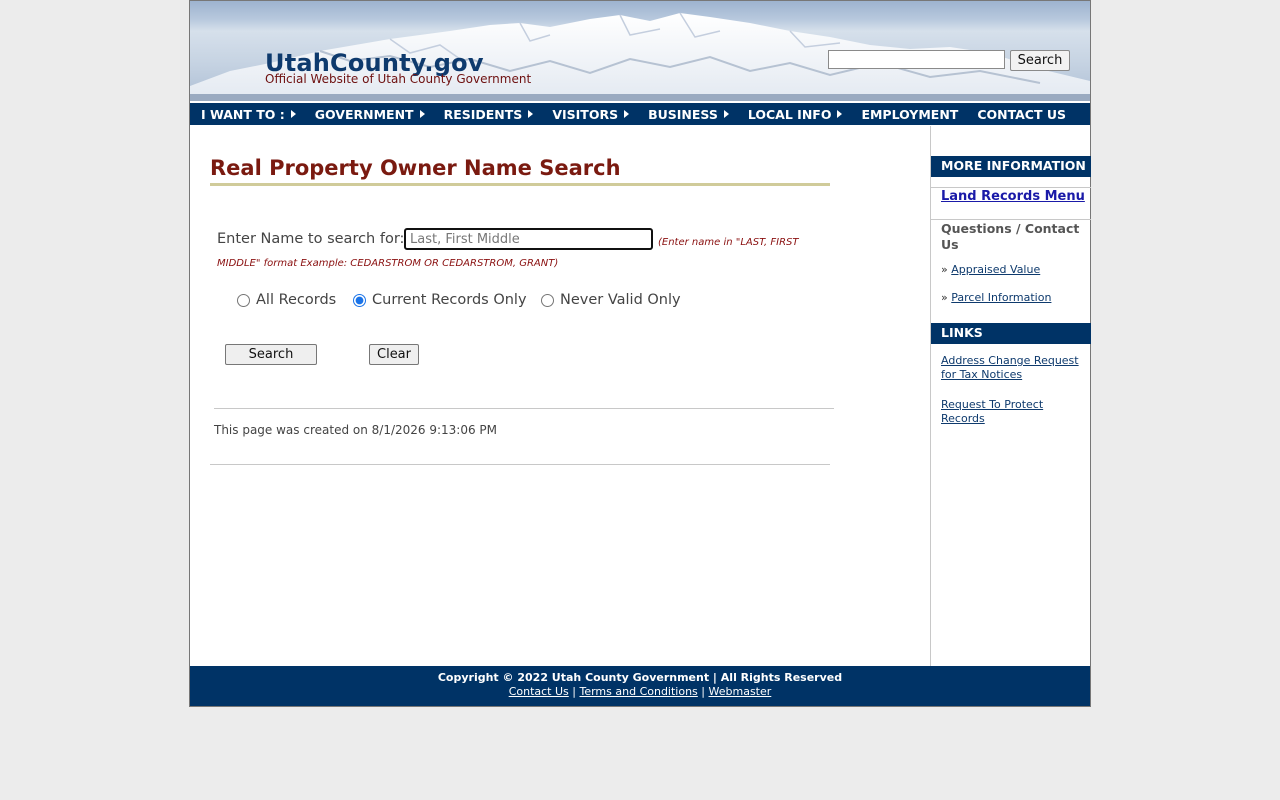 The width and height of the screenshot is (1280, 800). Describe the element at coordinates (1040, 60) in the screenshot. I see `site-search-button: Search` at that location.